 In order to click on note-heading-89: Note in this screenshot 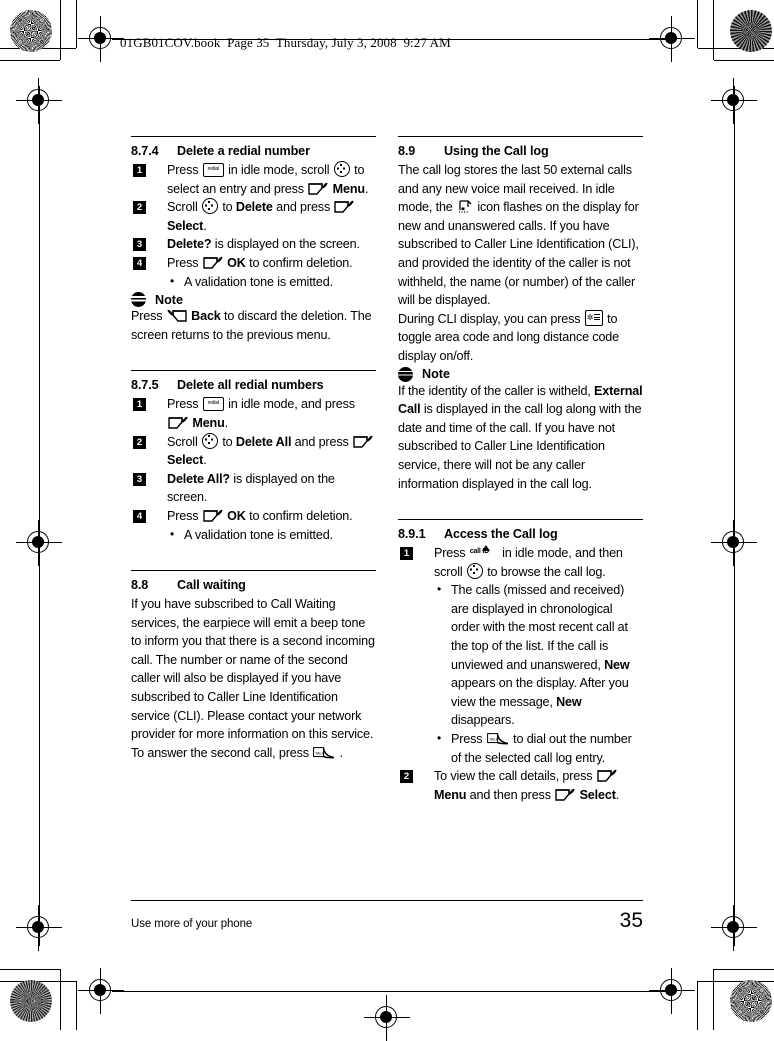, I will do `click(520, 374)`.